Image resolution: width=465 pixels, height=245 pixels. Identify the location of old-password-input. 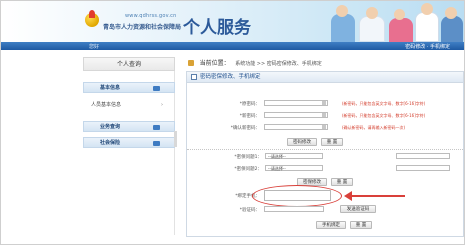
(296, 103).